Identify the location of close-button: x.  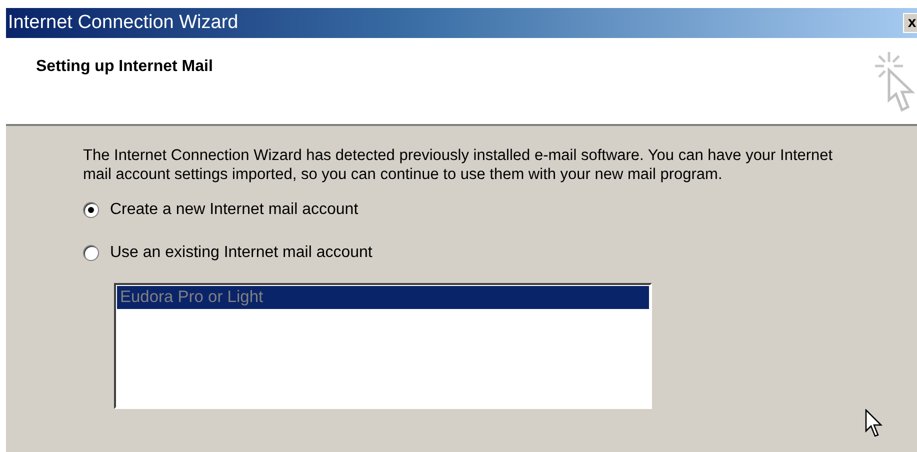
(910, 23).